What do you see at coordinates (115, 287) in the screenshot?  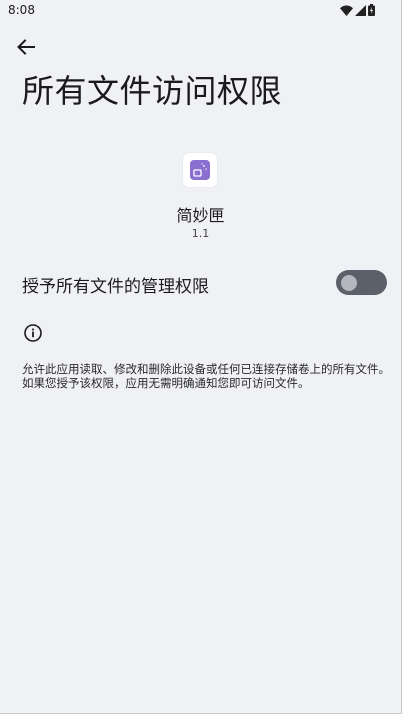 I see `permission-label: 授予所有文件的管理权限` at bounding box center [115, 287].